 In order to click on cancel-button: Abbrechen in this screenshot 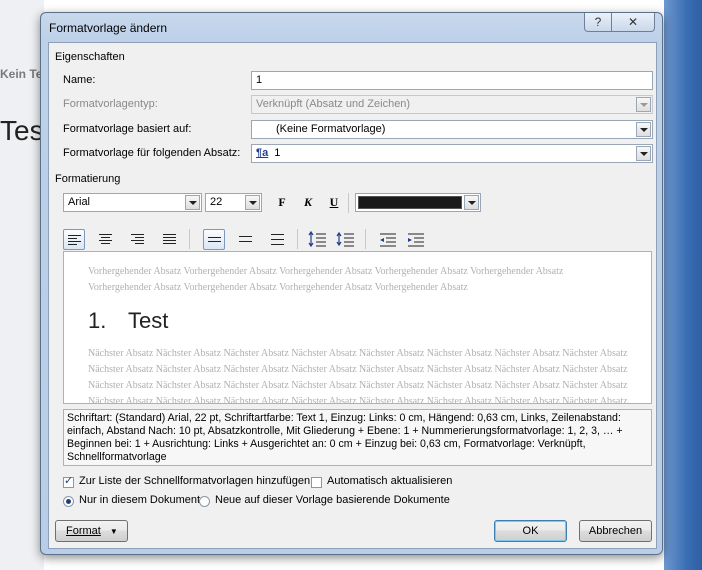, I will do `click(615, 531)`.